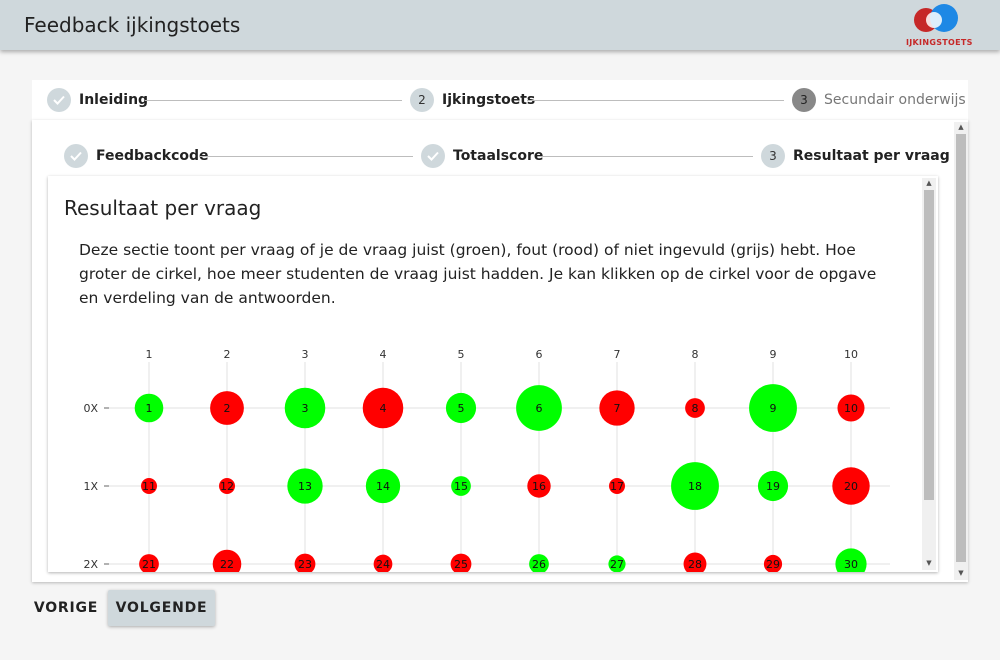 This screenshot has height=660, width=1000. Describe the element at coordinates (461, 564) in the screenshot. I see `question-number: 25` at that location.